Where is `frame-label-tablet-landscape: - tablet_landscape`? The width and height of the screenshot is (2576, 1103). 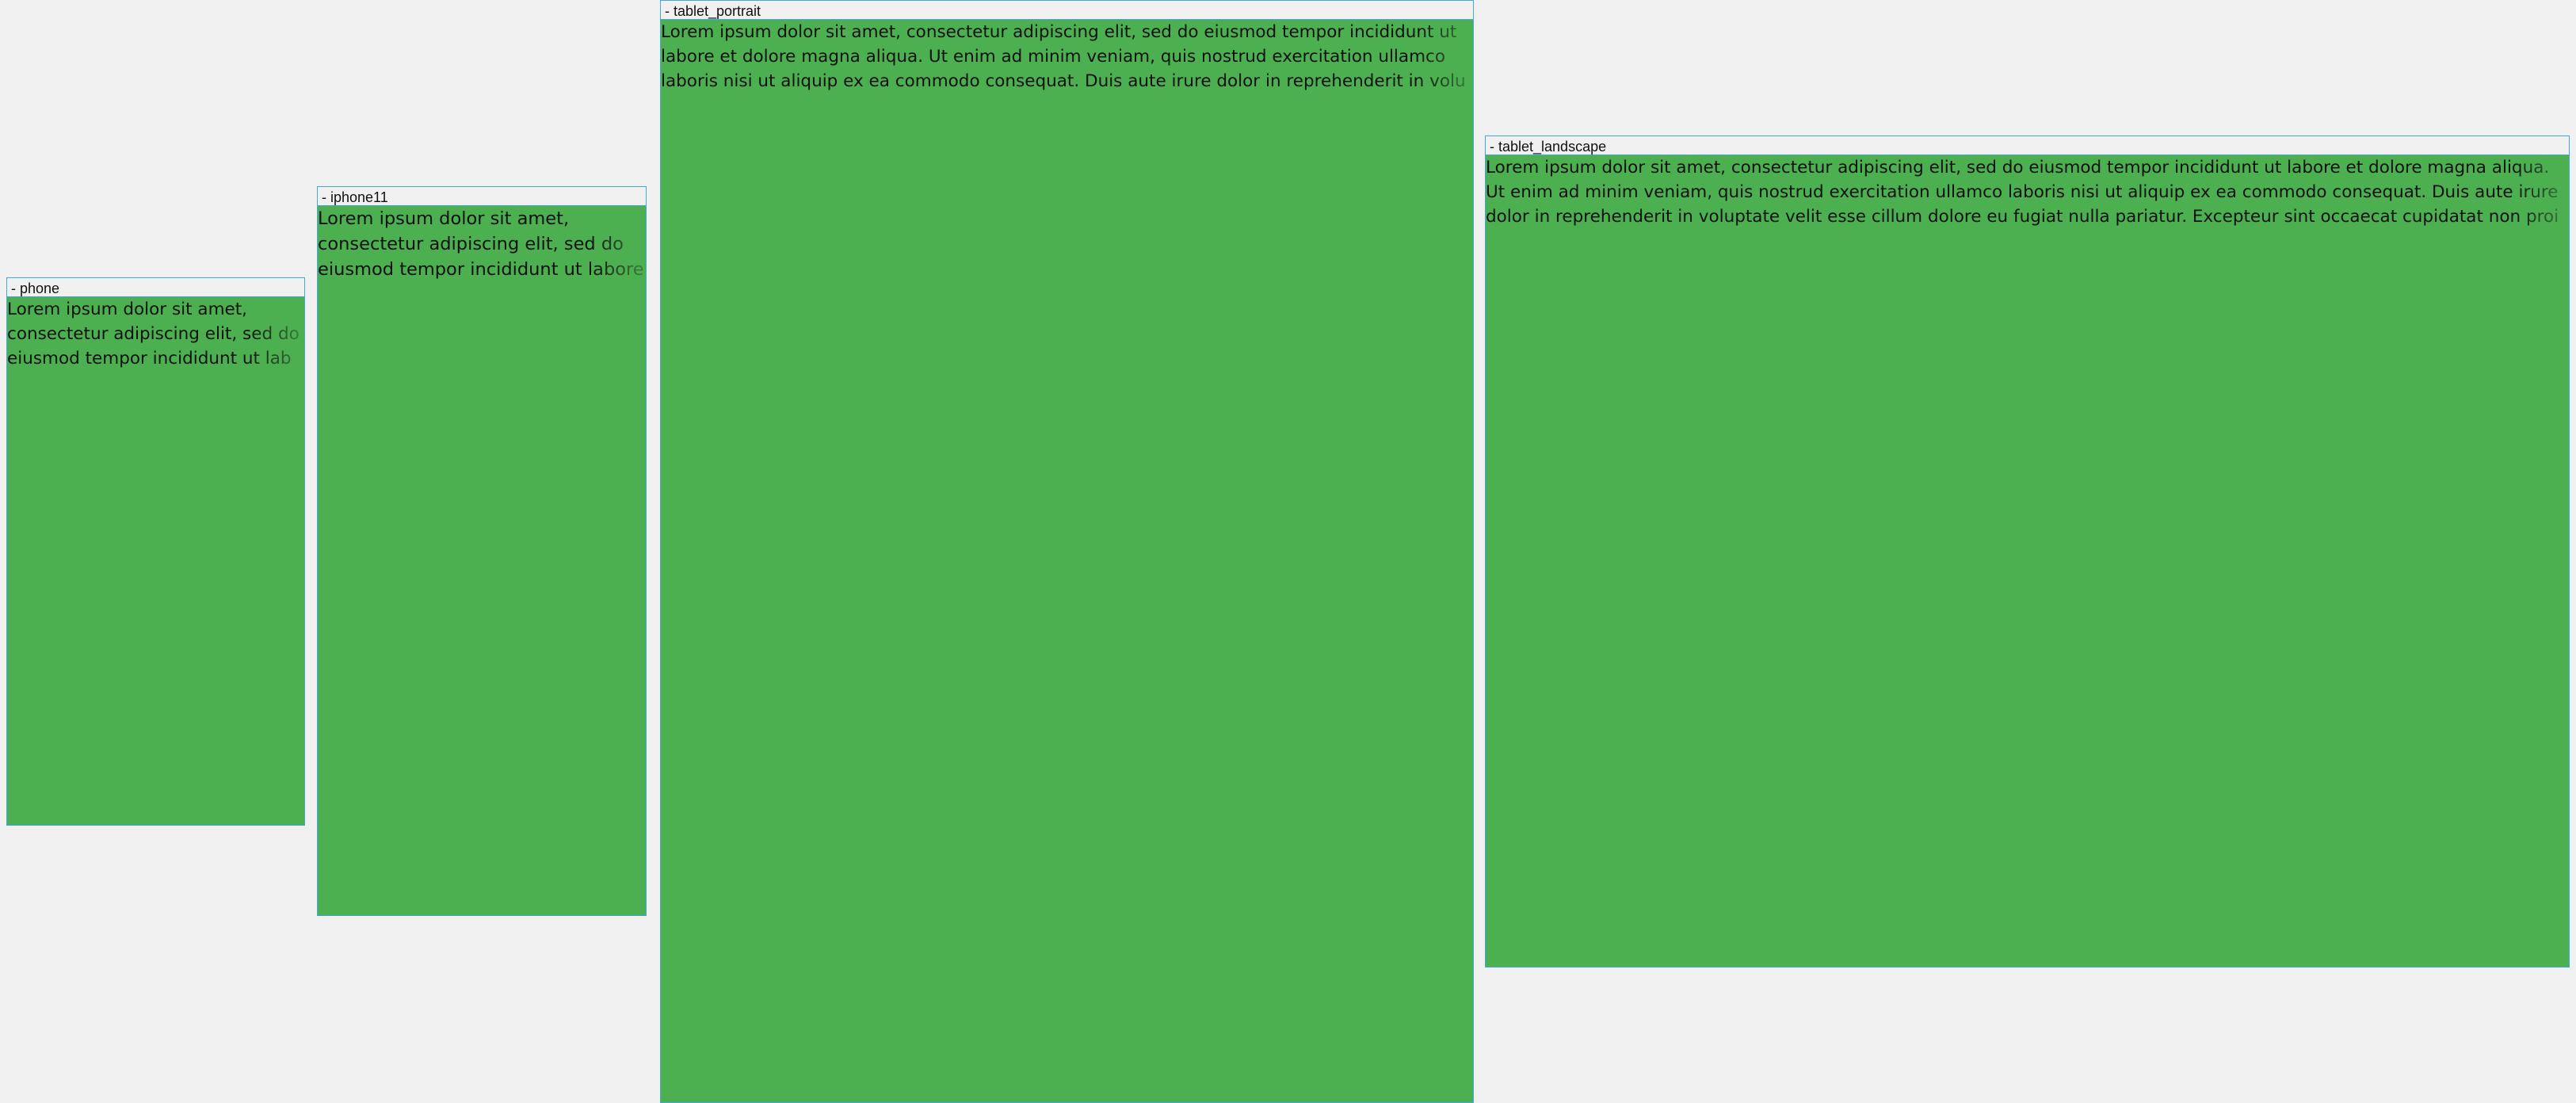
frame-label-tablet-landscape: - tablet_landscape is located at coordinates (2027, 145).